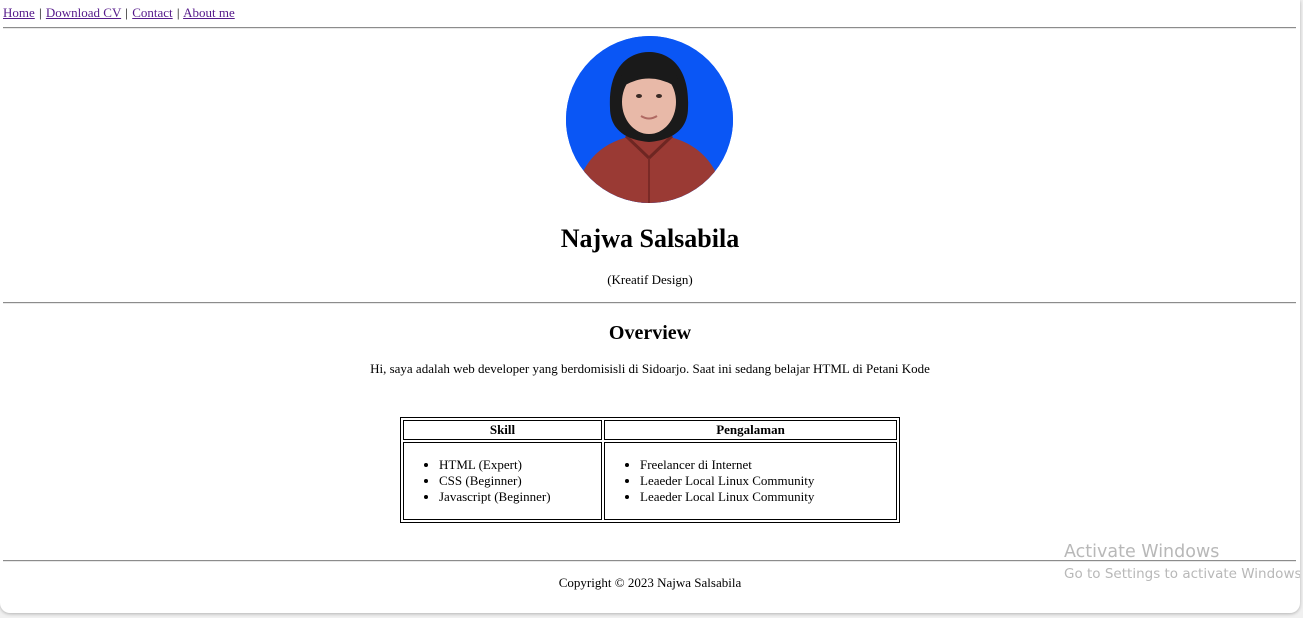 The image size is (1303, 618). What do you see at coordinates (750, 430) in the screenshot?
I see `header-pengalaman: Pengalaman` at bounding box center [750, 430].